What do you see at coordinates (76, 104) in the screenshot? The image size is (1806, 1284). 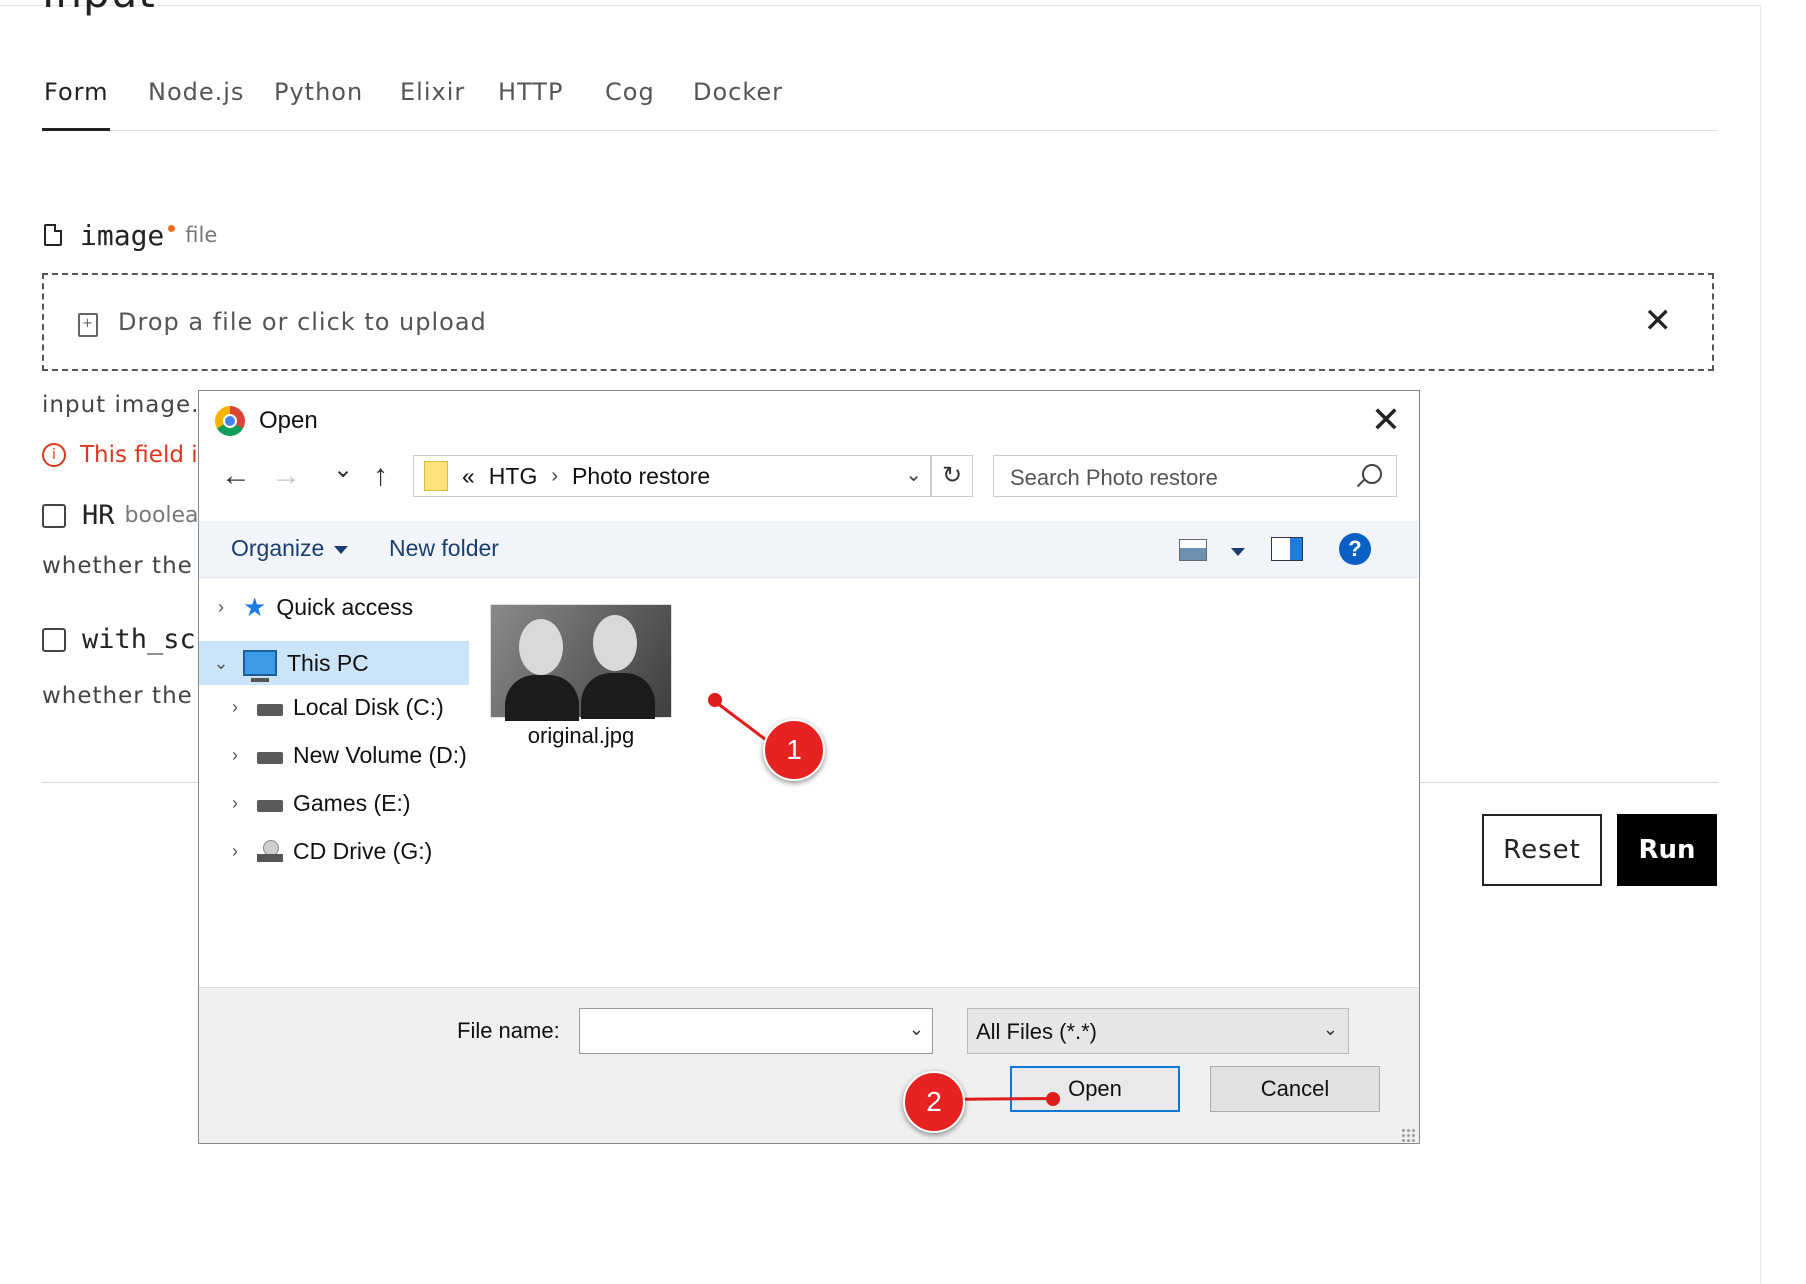 I see `tab-form: Form` at bounding box center [76, 104].